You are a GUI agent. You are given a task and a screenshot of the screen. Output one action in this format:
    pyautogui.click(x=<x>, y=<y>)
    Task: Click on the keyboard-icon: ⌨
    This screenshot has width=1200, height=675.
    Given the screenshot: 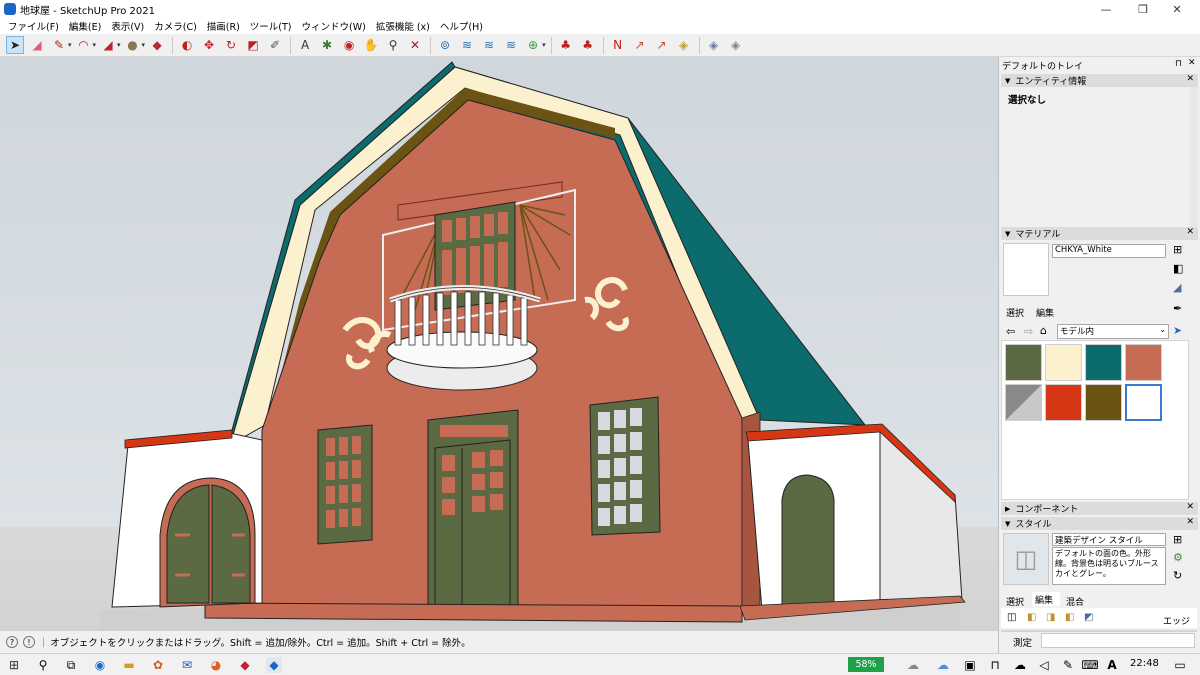 What is the action you would take?
    pyautogui.click(x=1089, y=665)
    